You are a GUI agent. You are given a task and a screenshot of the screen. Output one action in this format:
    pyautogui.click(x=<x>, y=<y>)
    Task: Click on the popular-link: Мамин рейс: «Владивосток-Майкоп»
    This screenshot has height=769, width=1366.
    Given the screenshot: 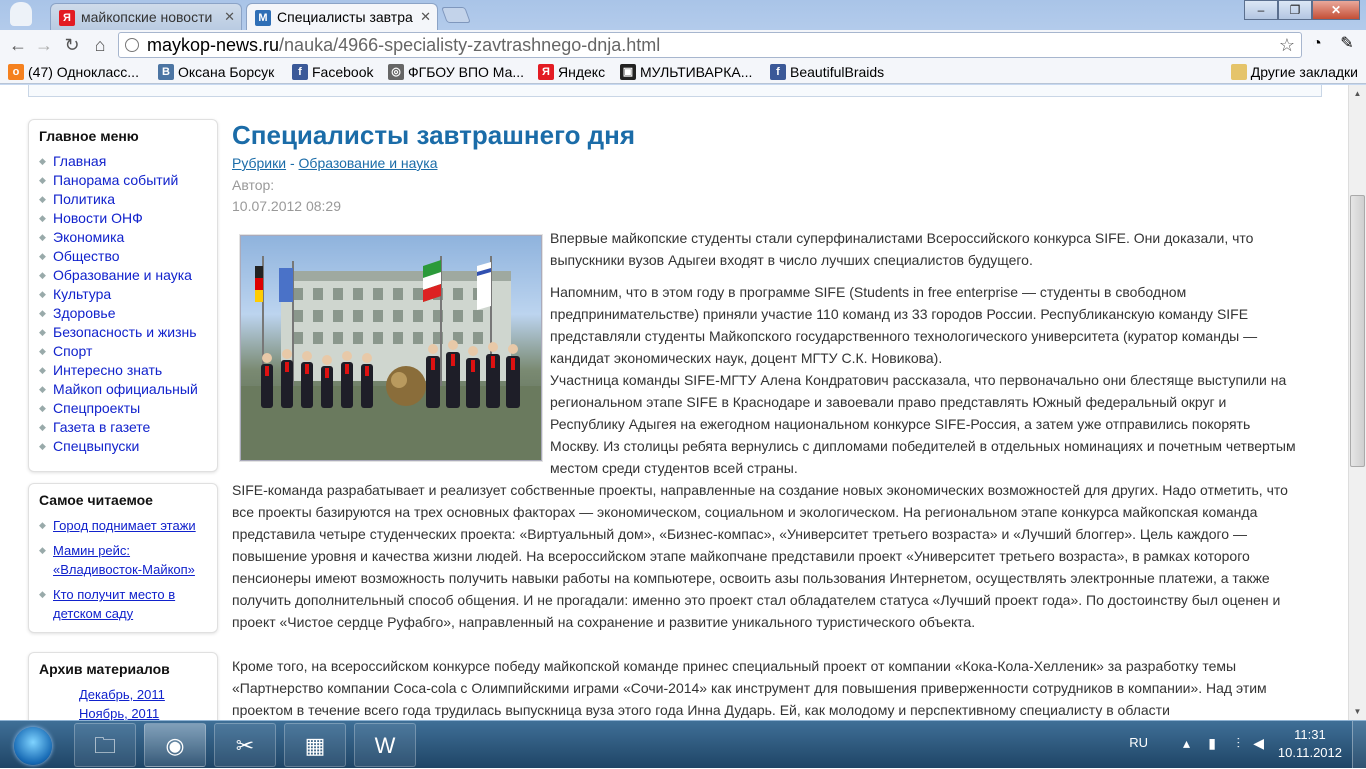 What is the action you would take?
    pyautogui.click(x=124, y=560)
    